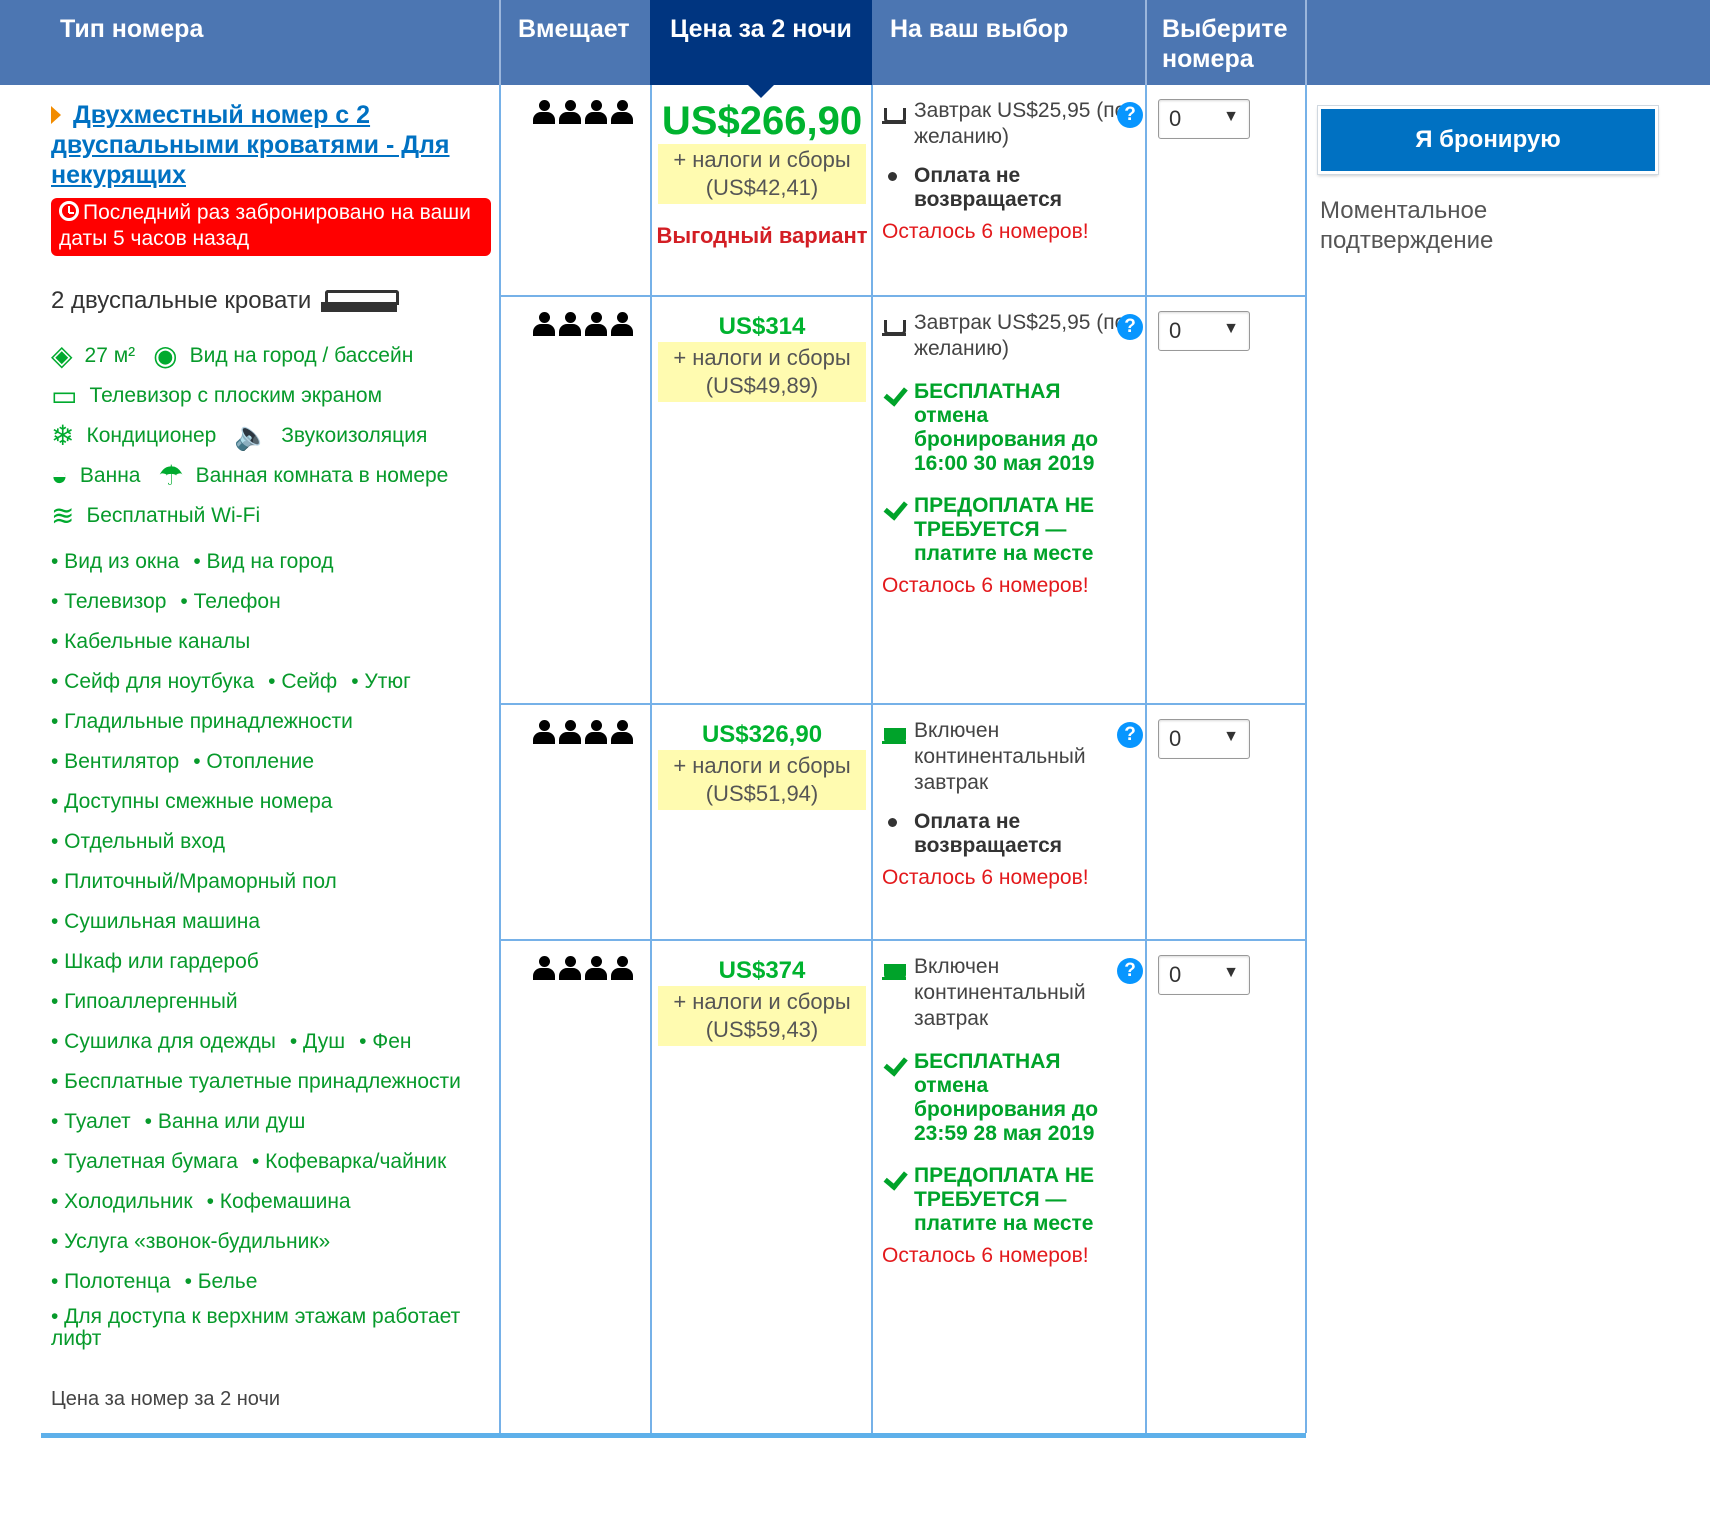 The image size is (1710, 1527). I want to click on amenity-row: • Плиточный/Мраморный пол, so click(271, 882).